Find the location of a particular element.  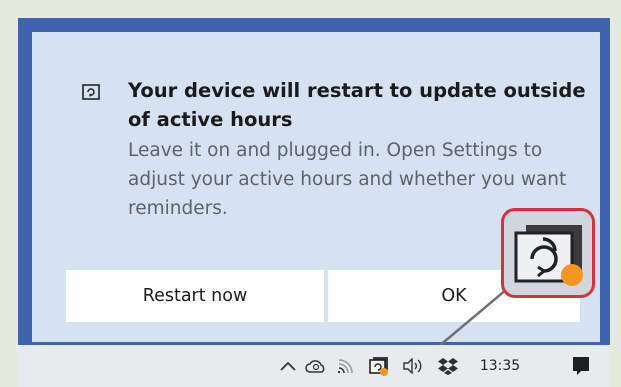

dropbox-tray-button is located at coordinates (448, 366).